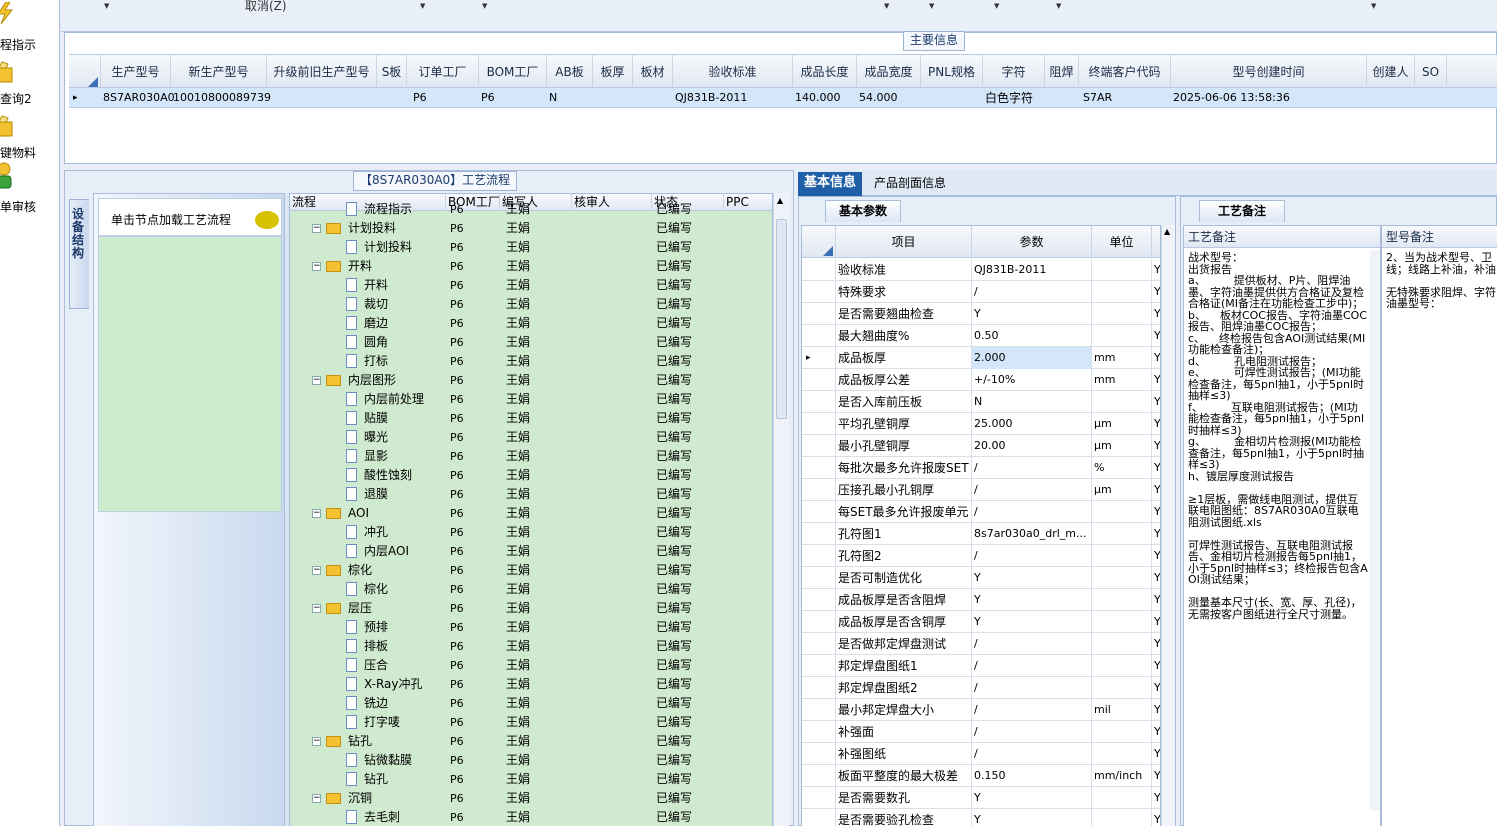 Image resolution: width=1497 pixels, height=826 pixels. Describe the element at coordinates (531, 228) in the screenshot. I see `tree-row: − 计划投料 P6 王娟 已编写` at that location.